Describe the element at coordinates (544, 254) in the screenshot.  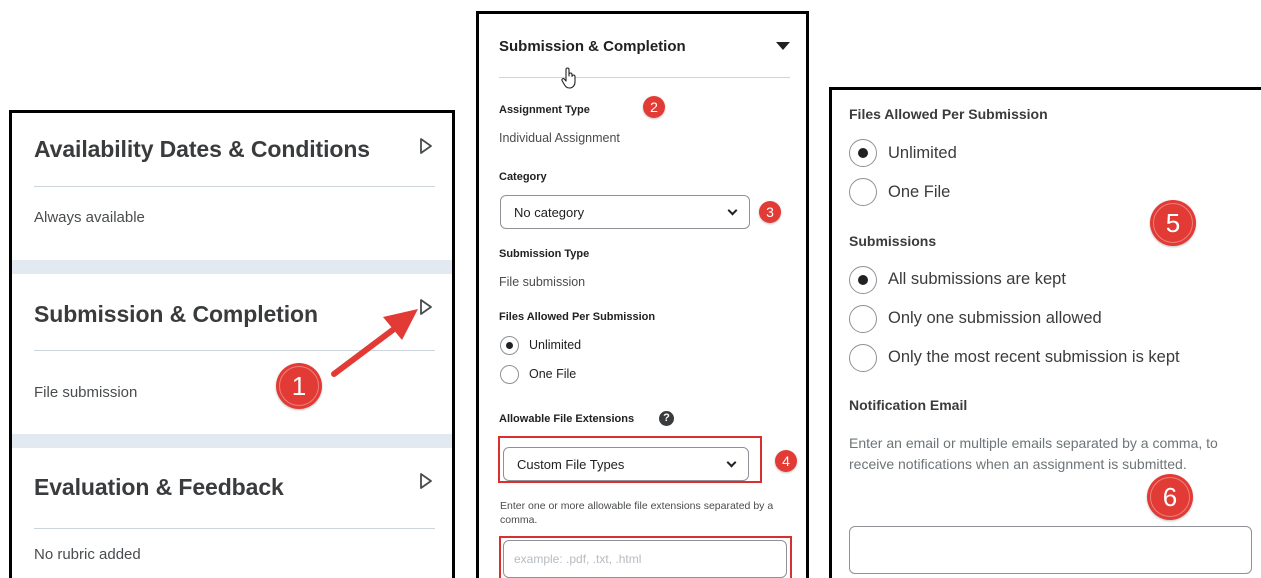
I see `submission-type-label: Submission Type` at that location.